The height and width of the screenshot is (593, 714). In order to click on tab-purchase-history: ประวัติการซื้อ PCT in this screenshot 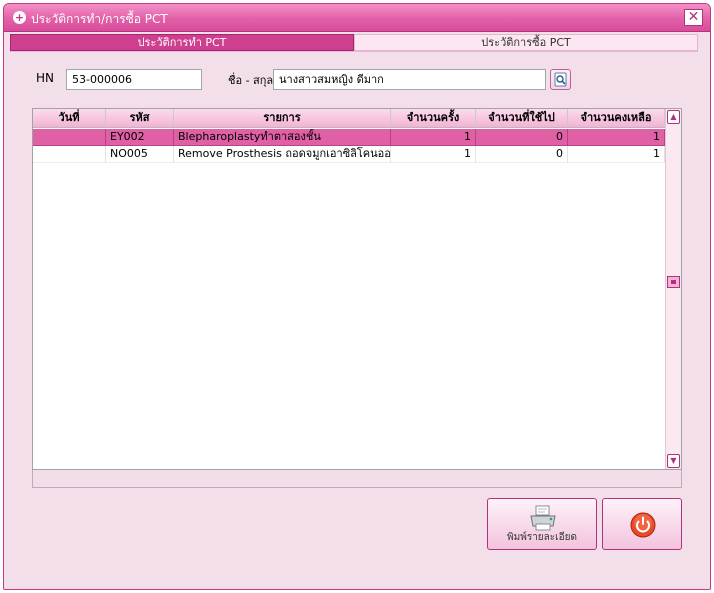, I will do `click(526, 42)`.